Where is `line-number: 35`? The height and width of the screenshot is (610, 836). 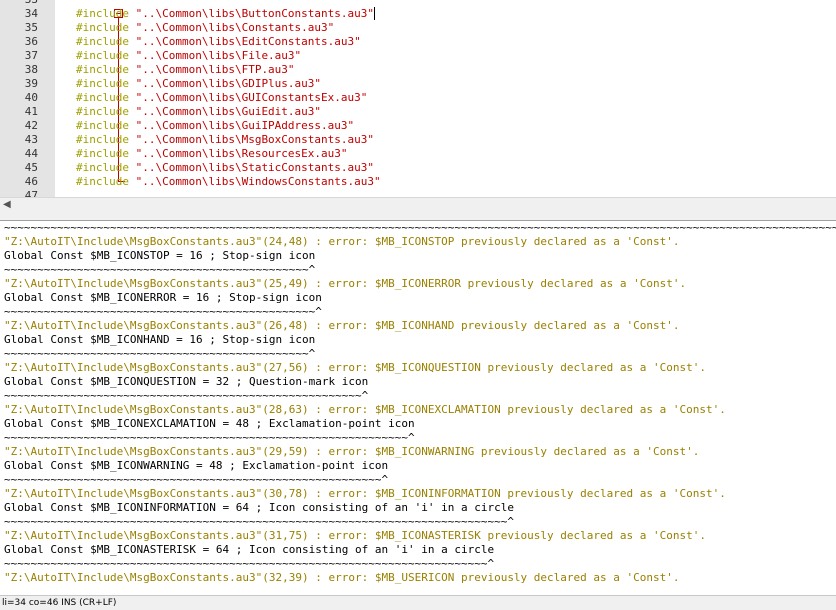
line-number: 35 is located at coordinates (31, 27).